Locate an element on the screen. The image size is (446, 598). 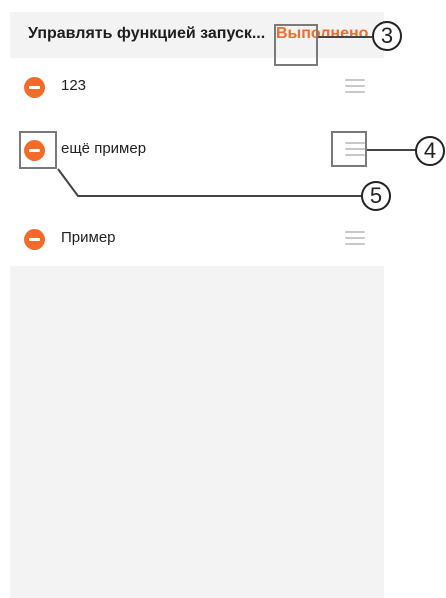
callout-4: 4 is located at coordinates (430, 151).